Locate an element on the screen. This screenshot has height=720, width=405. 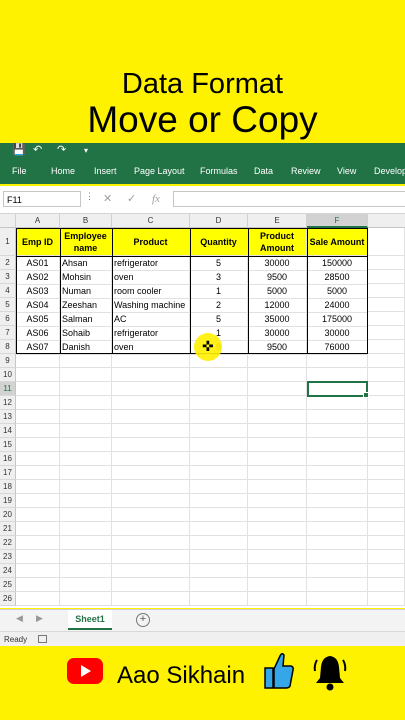
row-header-16: 16 is located at coordinates (8, 459).